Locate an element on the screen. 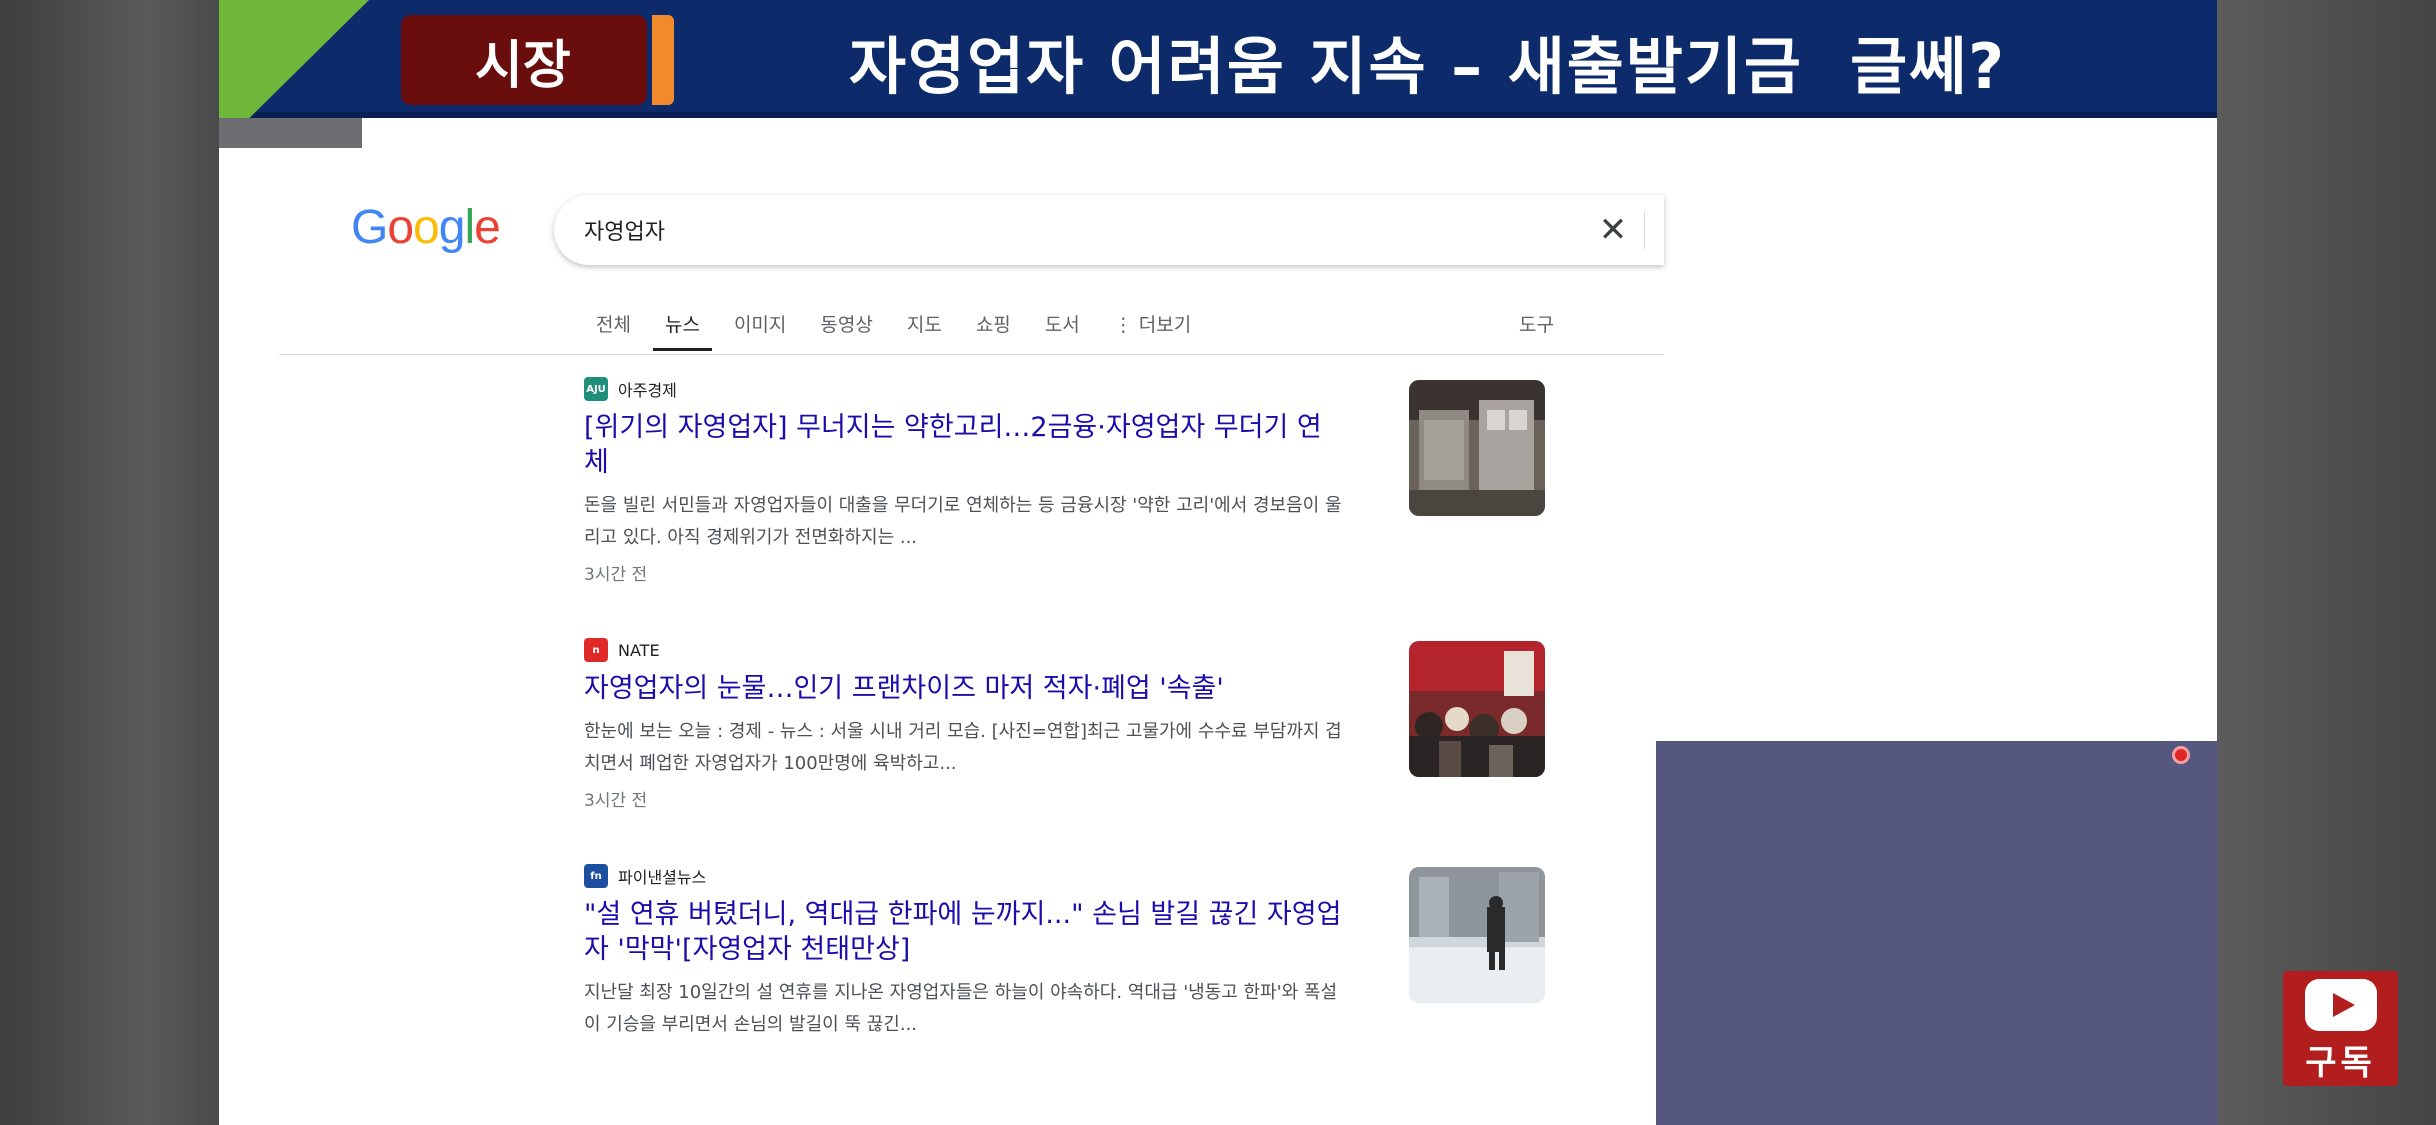 This screenshot has width=2436, height=1125. banner-stripe is located at coordinates (1218, 115).